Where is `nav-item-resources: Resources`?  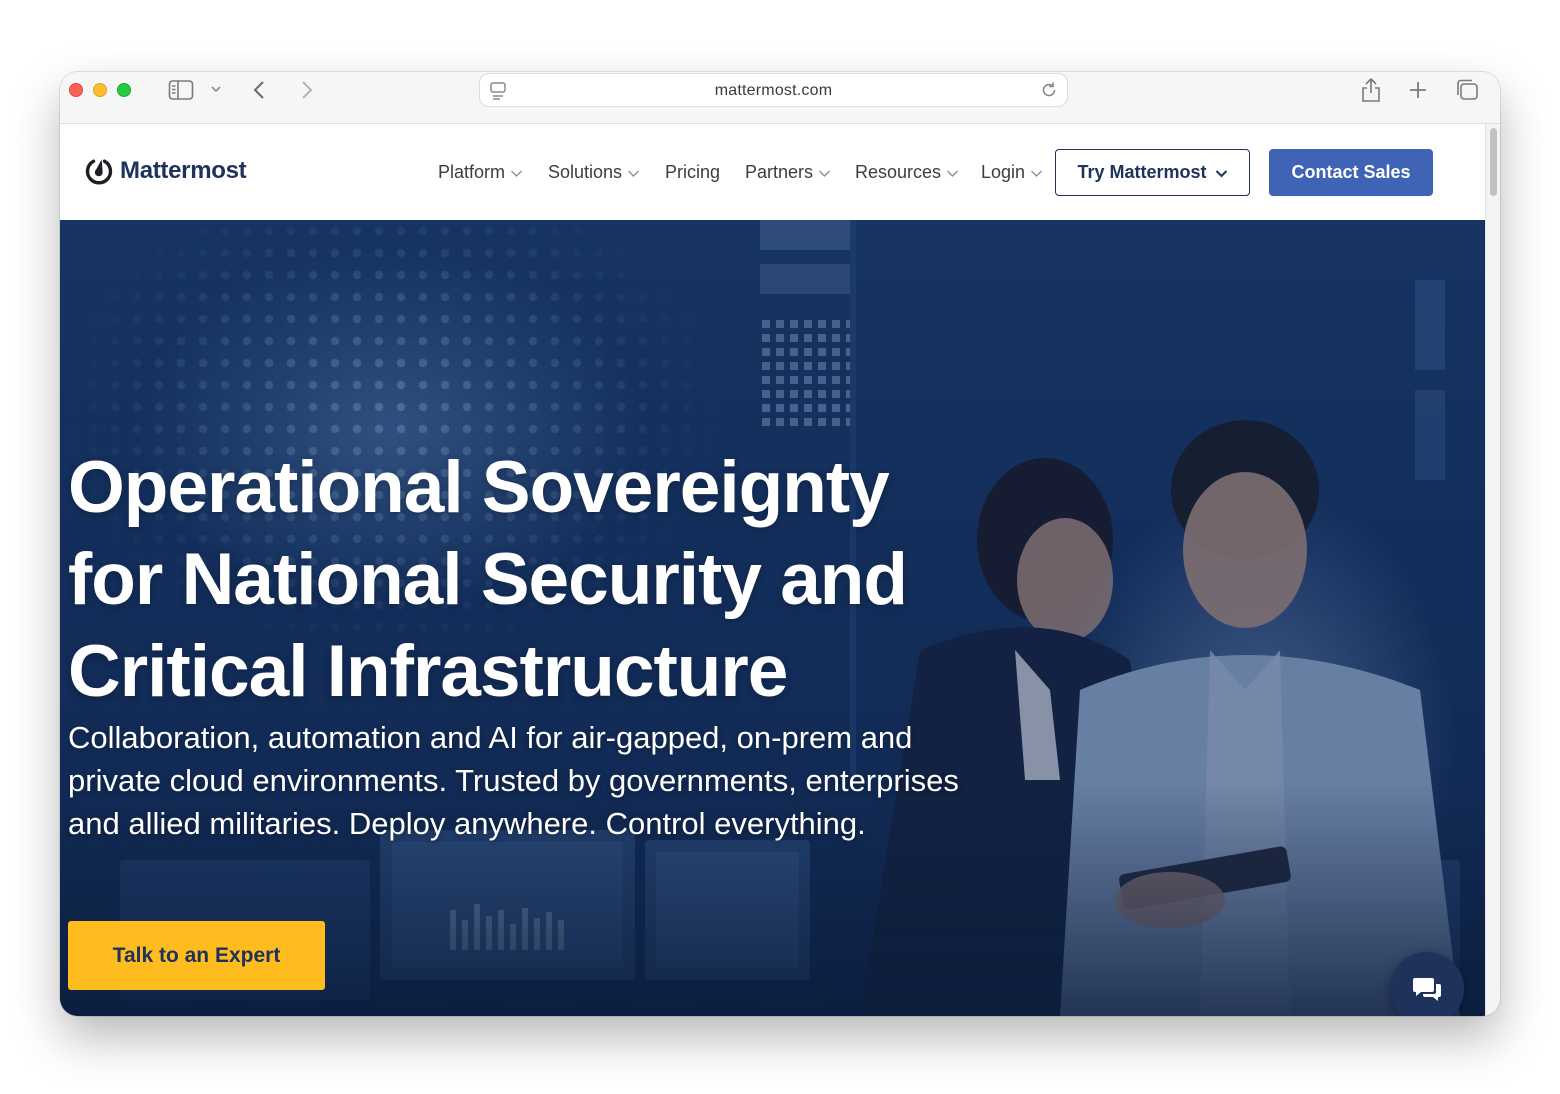 nav-item-resources: Resources is located at coordinates (907, 172).